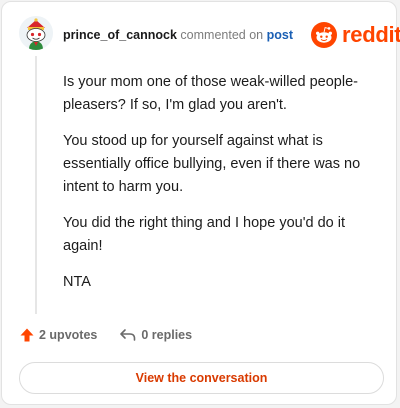  Describe the element at coordinates (105, 335) in the screenshot. I see `comment-actions: 2 upvotes 0 replies` at that location.